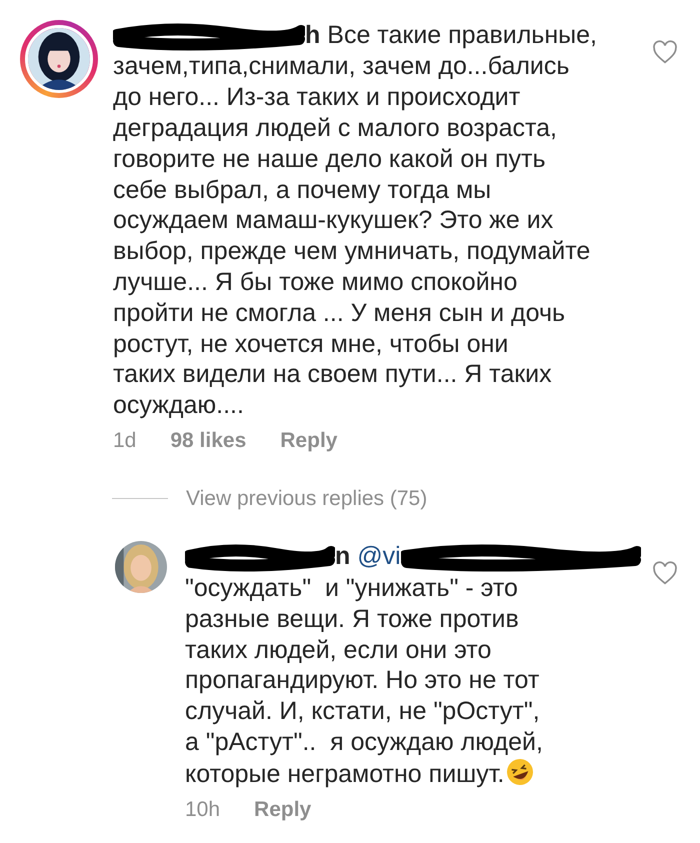 The width and height of the screenshot is (700, 843). What do you see at coordinates (379, 557) in the screenshot?
I see `mention-link: @vi` at bounding box center [379, 557].